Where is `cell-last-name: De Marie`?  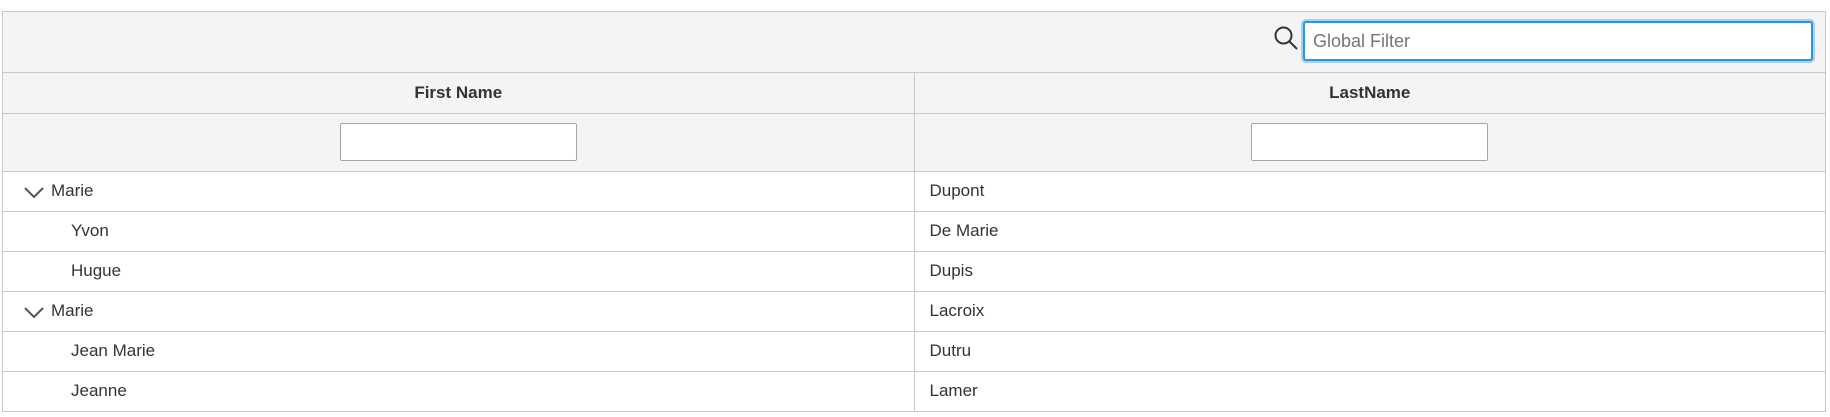 cell-last-name: De Marie is located at coordinates (1369, 231).